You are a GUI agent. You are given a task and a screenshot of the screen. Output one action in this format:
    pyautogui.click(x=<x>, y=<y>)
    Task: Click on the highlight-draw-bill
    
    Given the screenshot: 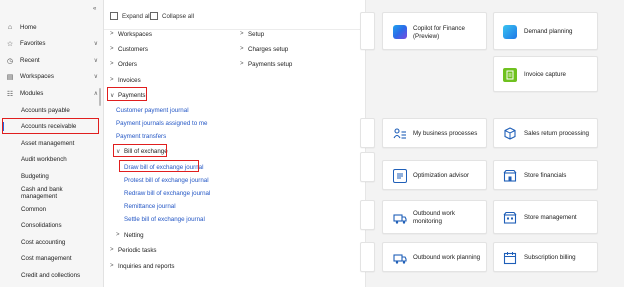 What is the action you would take?
    pyautogui.click(x=159, y=166)
    